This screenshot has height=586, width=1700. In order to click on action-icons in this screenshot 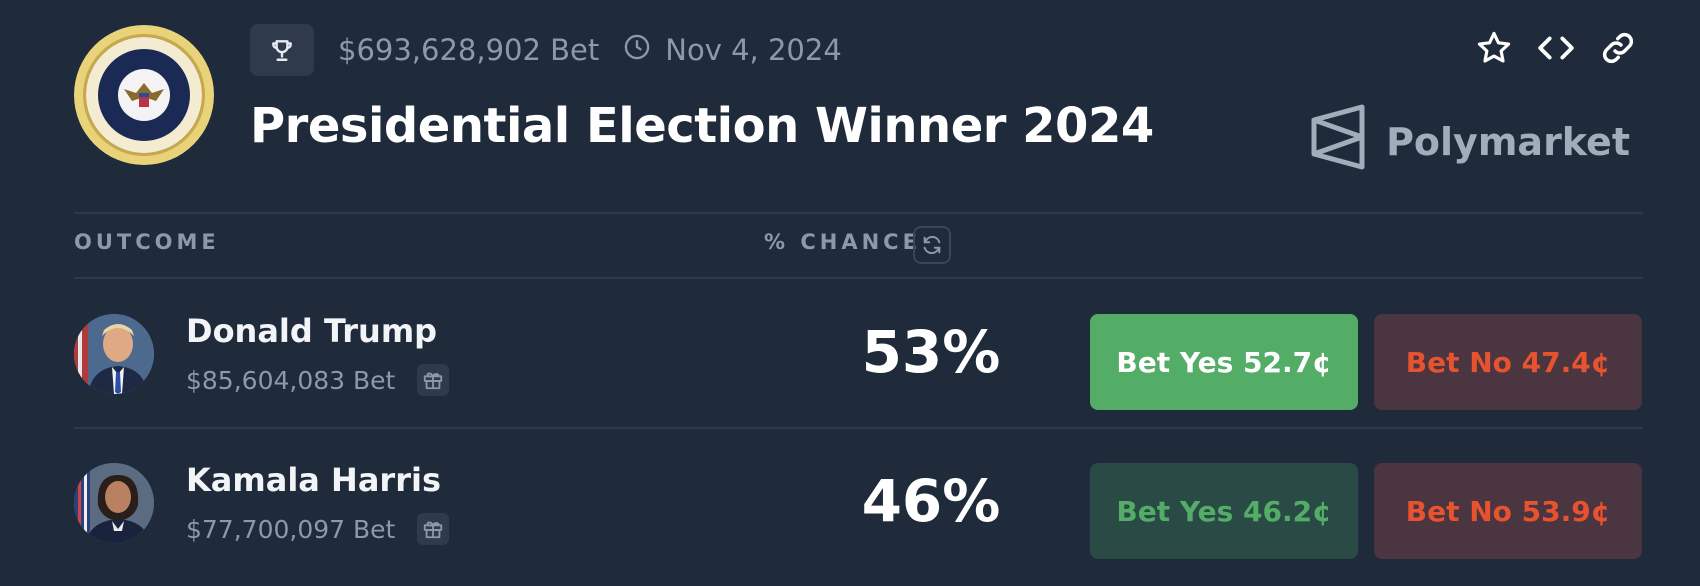, I will do `click(1556, 48)`.